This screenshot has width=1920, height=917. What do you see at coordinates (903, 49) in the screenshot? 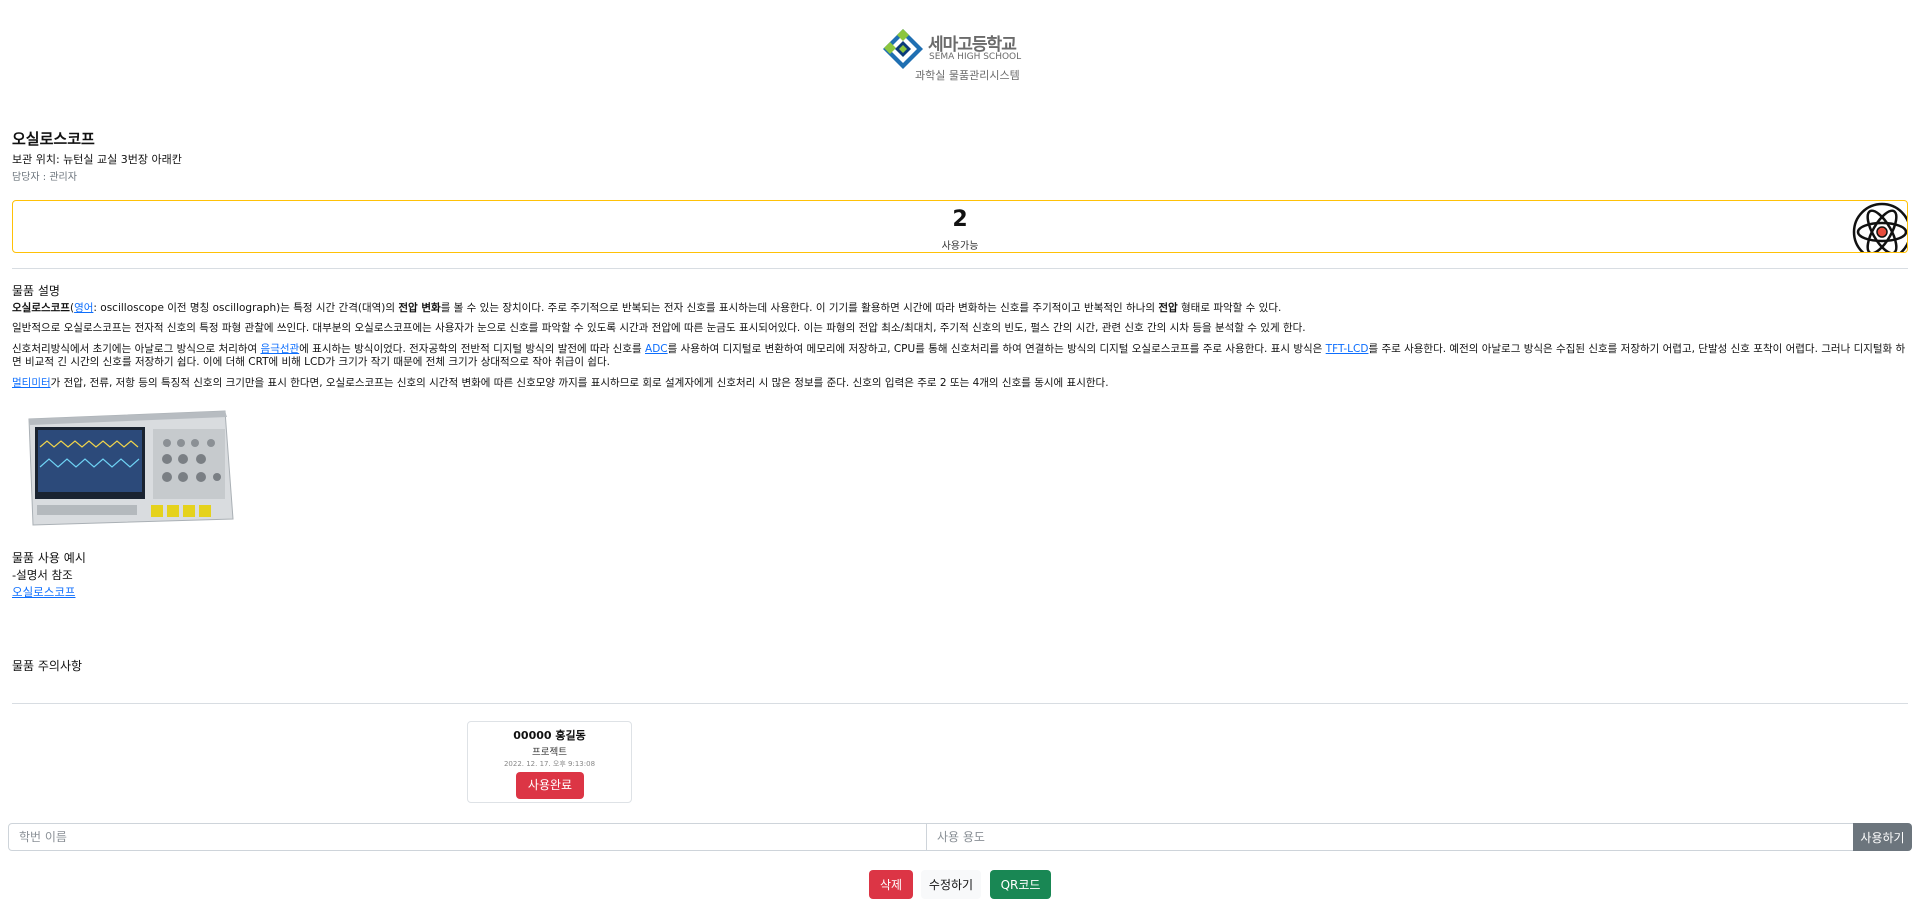
I see `school-logo-mark-icon` at bounding box center [903, 49].